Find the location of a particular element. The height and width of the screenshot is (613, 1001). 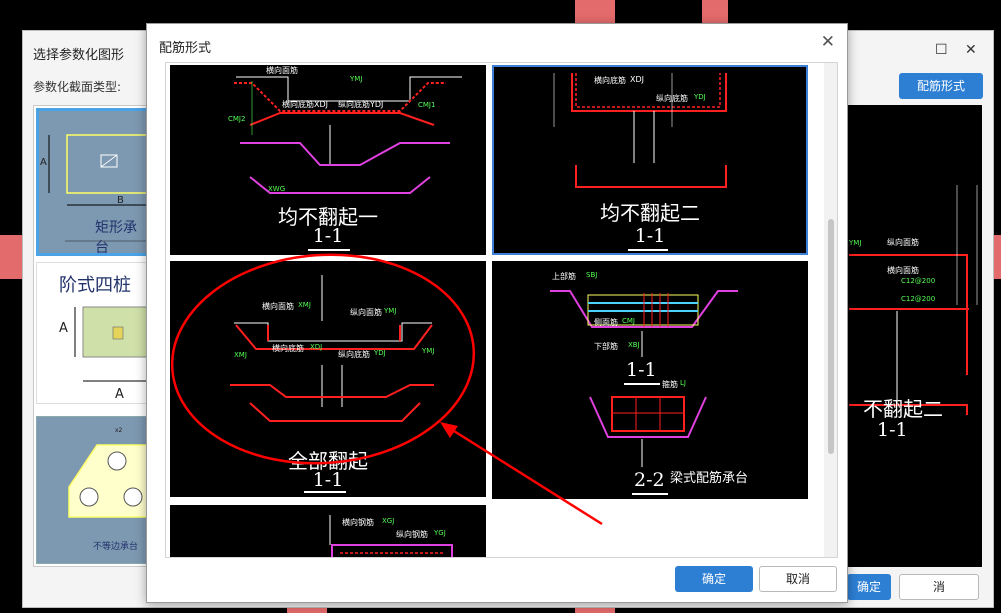

preview-label: YMJ is located at coordinates (855, 243).